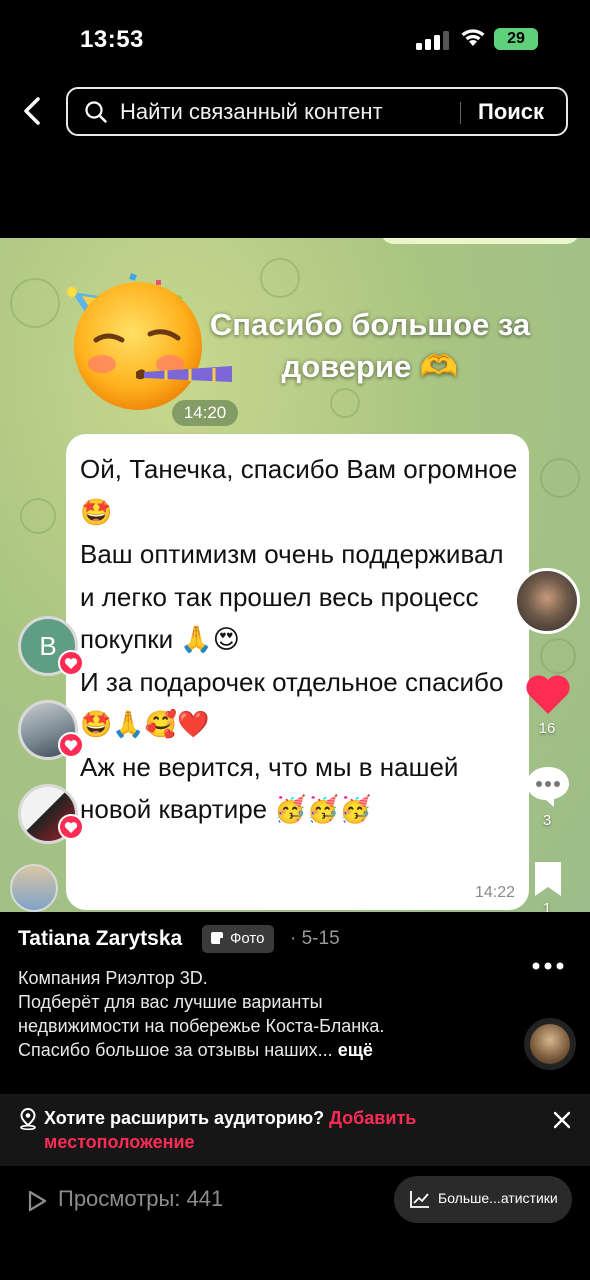  What do you see at coordinates (247, 938) in the screenshot?
I see `photo-tag-label: Фото` at bounding box center [247, 938].